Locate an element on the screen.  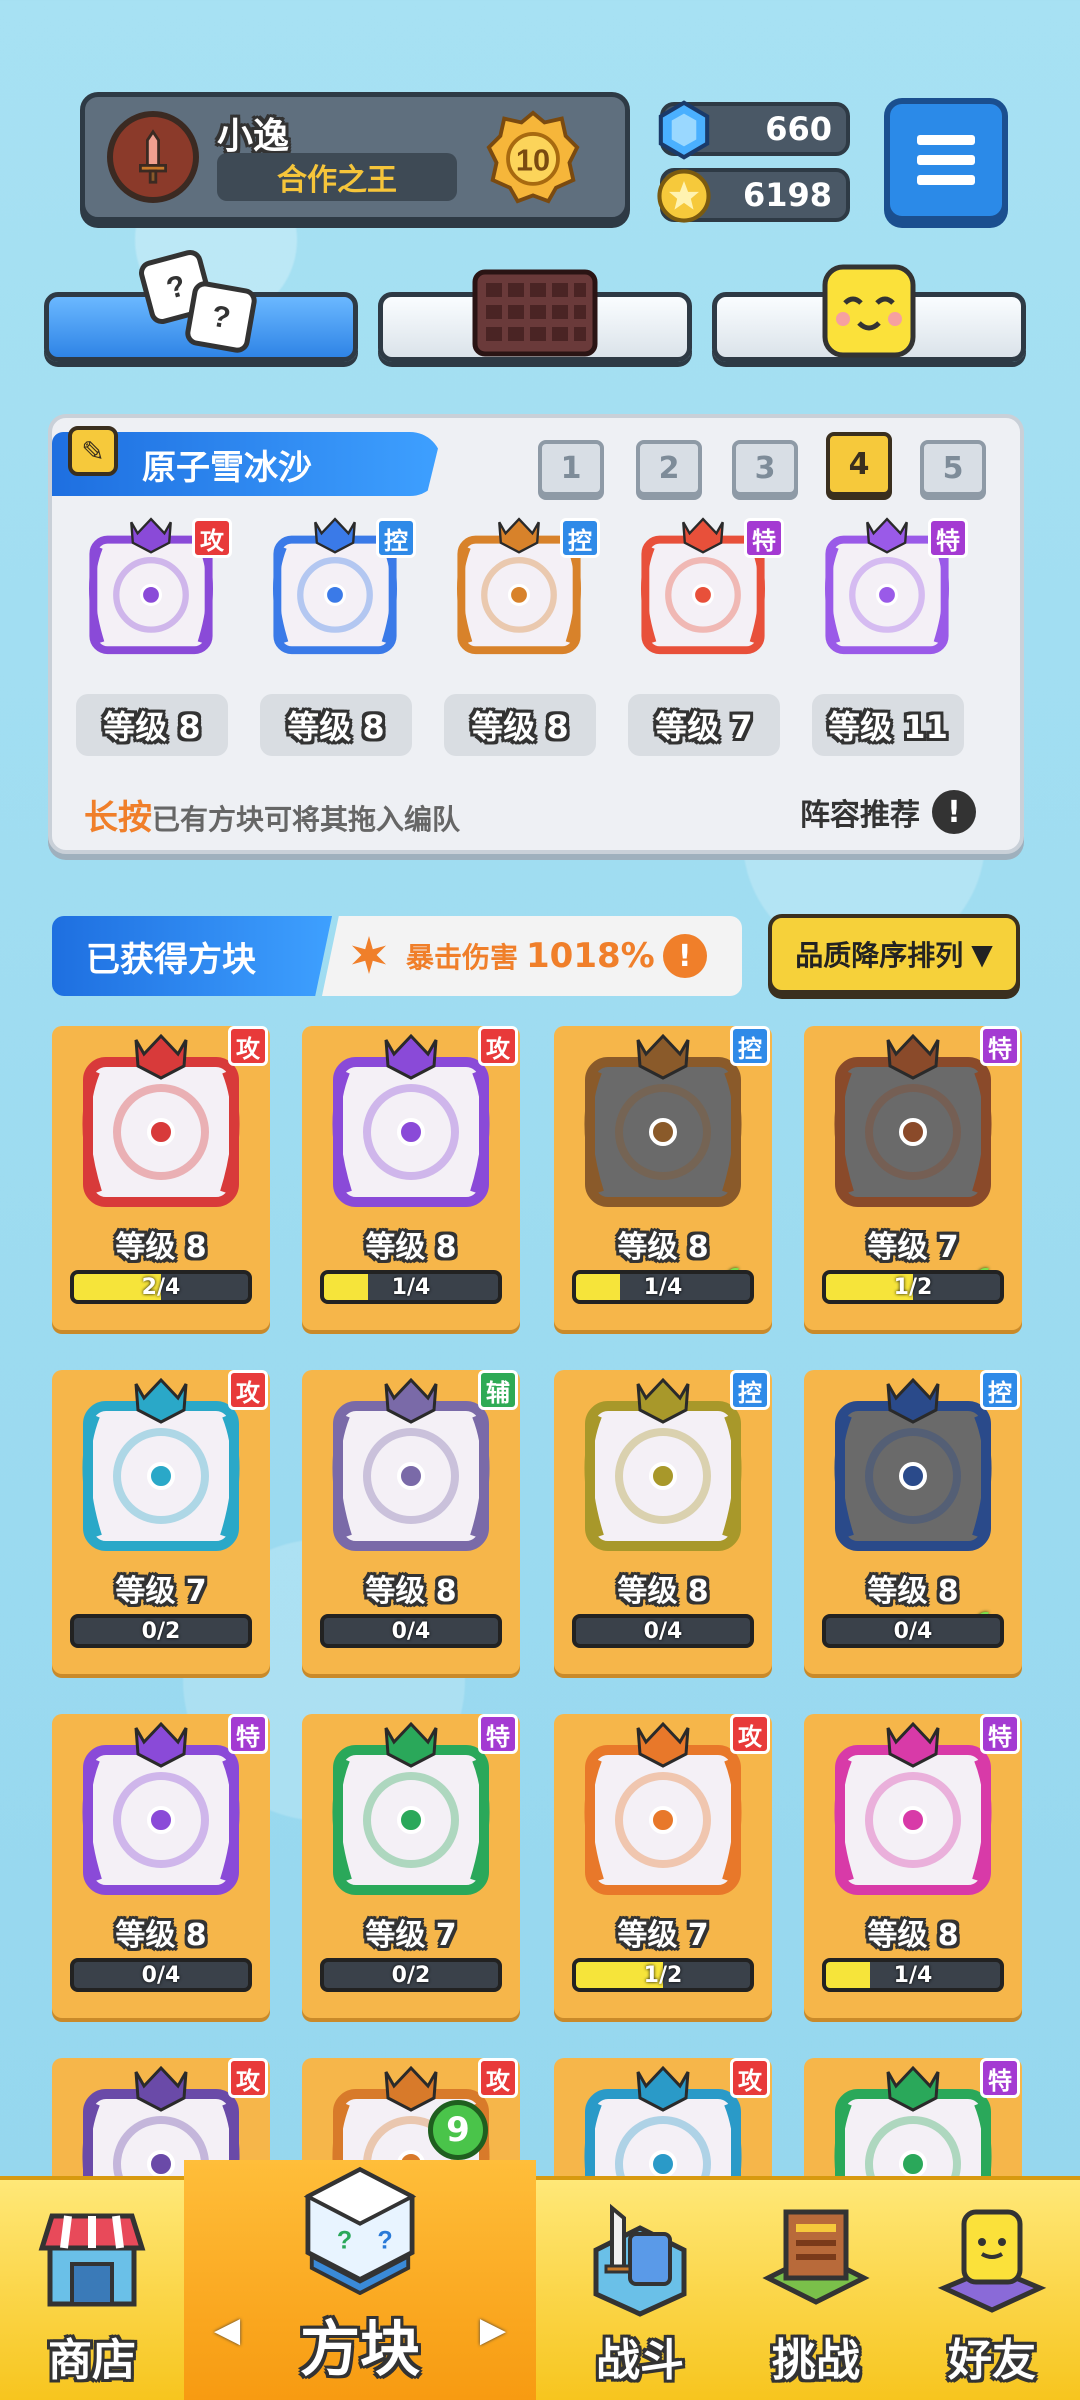
nav-shop-label: 商店 is located at coordinates (92, 2360).